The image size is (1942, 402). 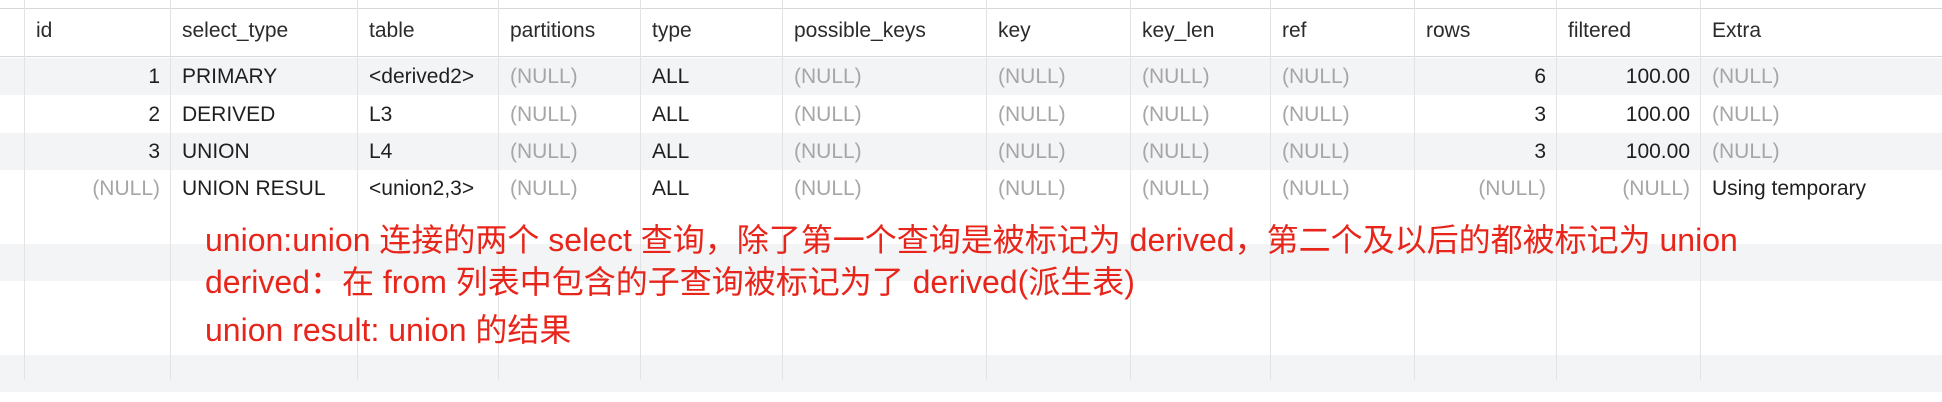 What do you see at coordinates (267, 151) in the screenshot?
I see `cell-select-type: UNION` at bounding box center [267, 151].